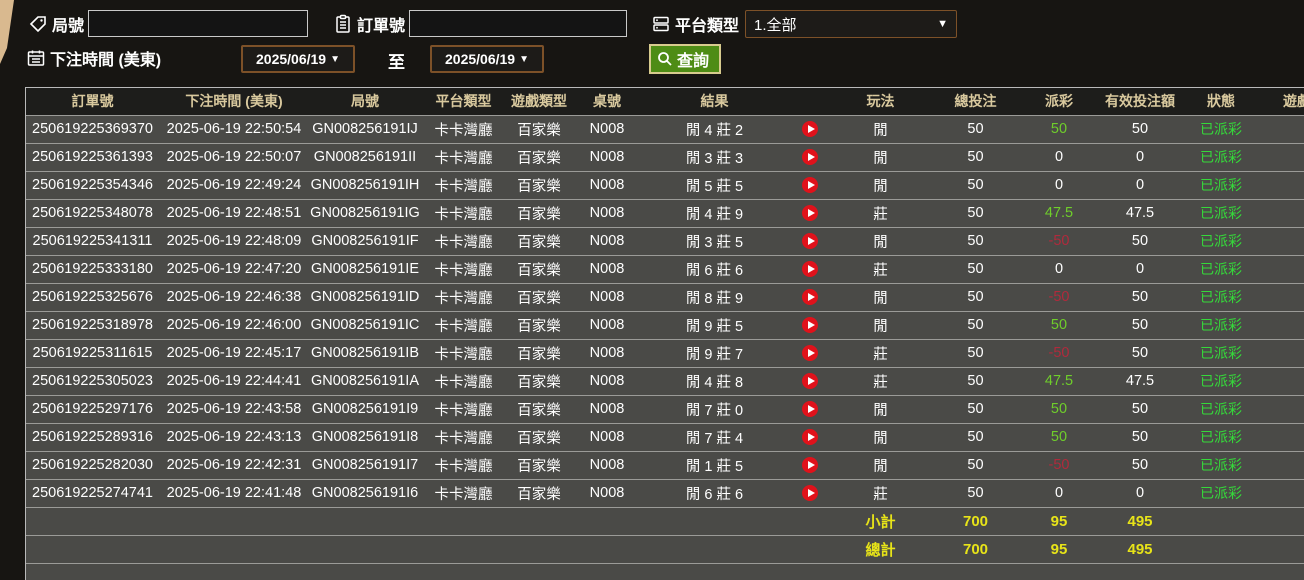 This screenshot has height=580, width=1304. Describe the element at coordinates (714, 129) in the screenshot. I see `result-cell: 閒 4 莊 2` at that location.